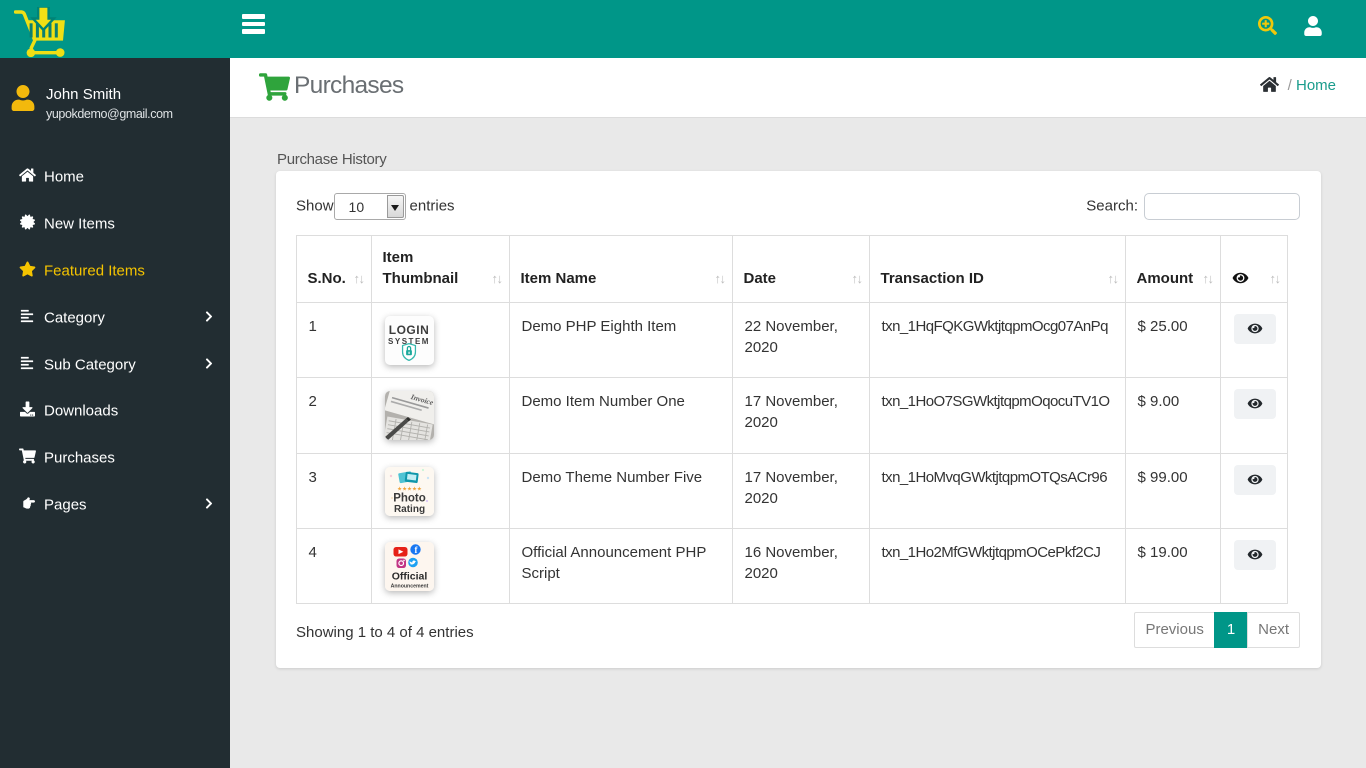 This screenshot has width=1366, height=768. What do you see at coordinates (409, 576) in the screenshot?
I see `svg-text: Official` at bounding box center [409, 576].